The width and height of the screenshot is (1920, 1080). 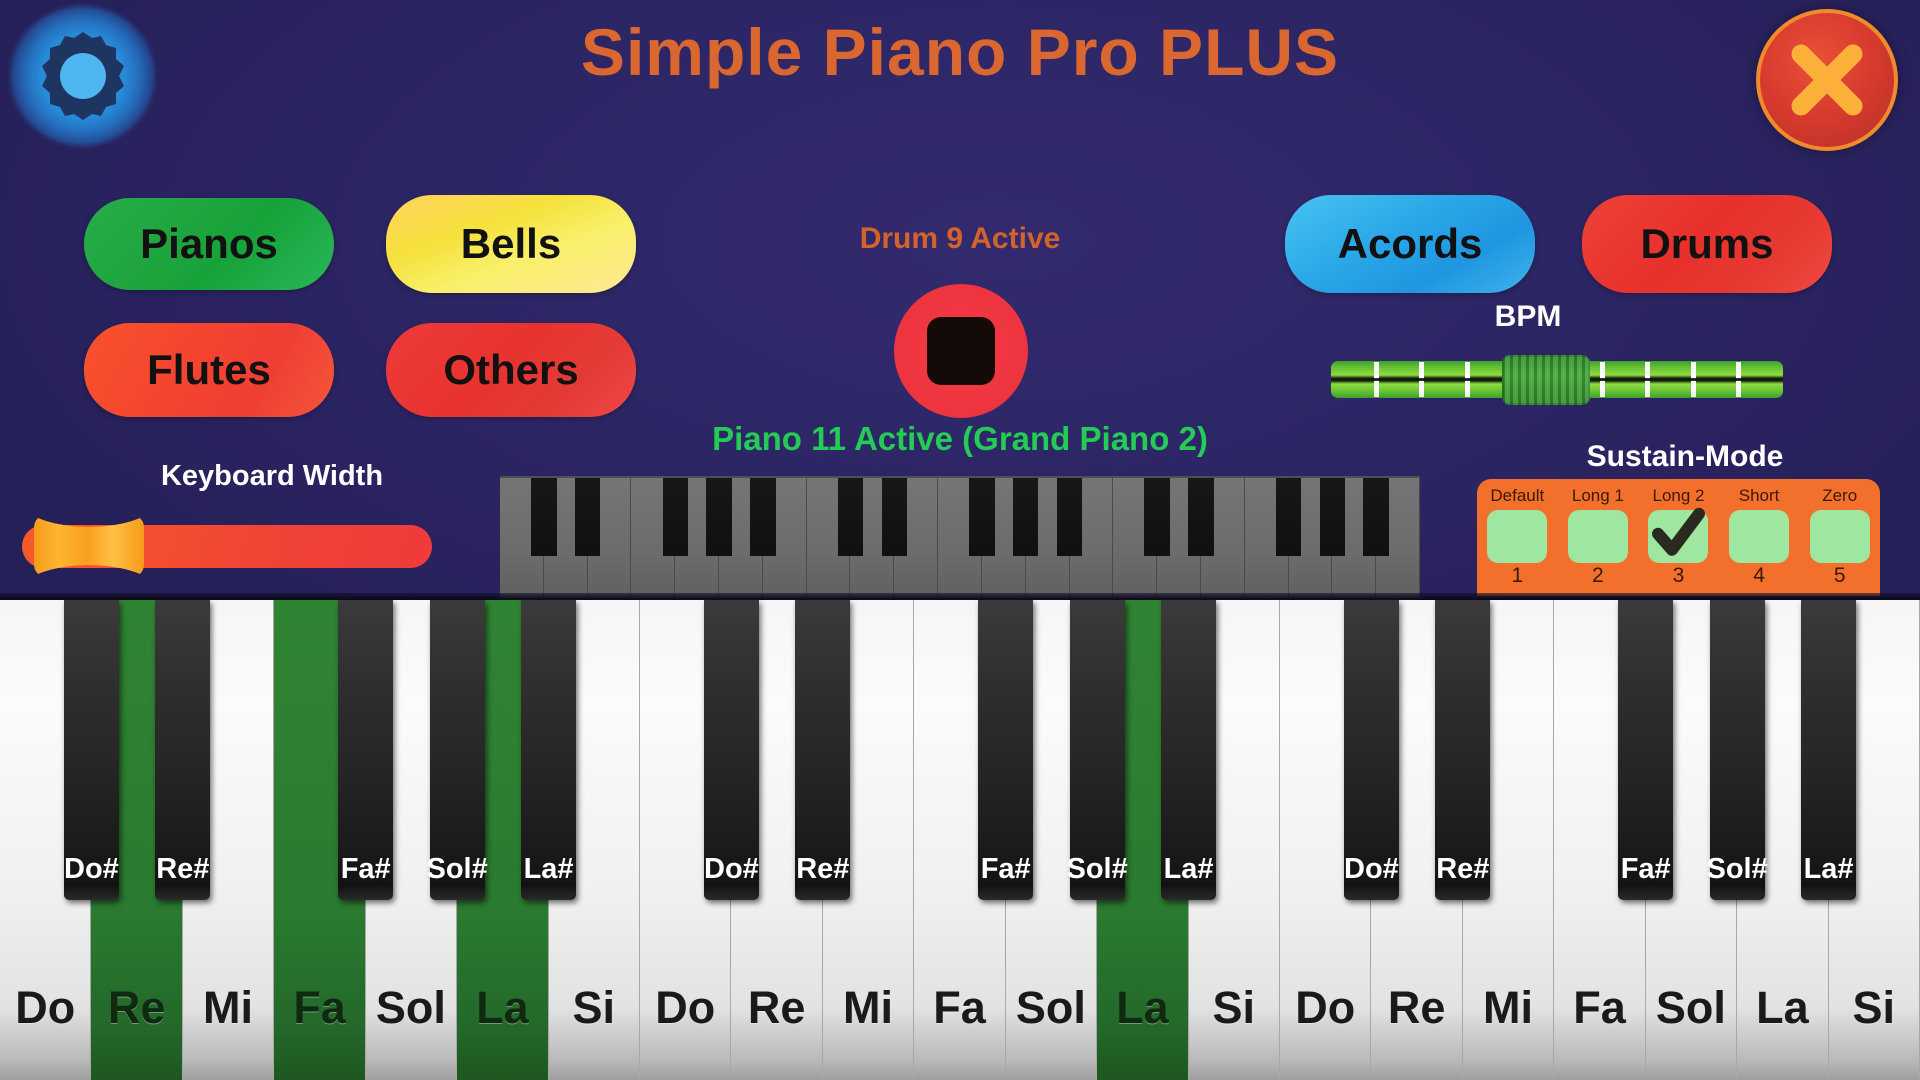 I want to click on sustain-option-3: Short 4, so click(x=1759, y=537).